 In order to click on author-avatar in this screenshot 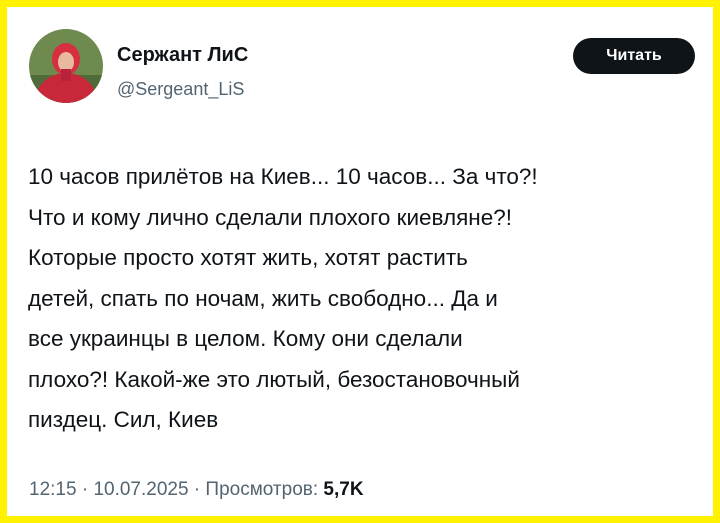, I will do `click(66, 66)`.